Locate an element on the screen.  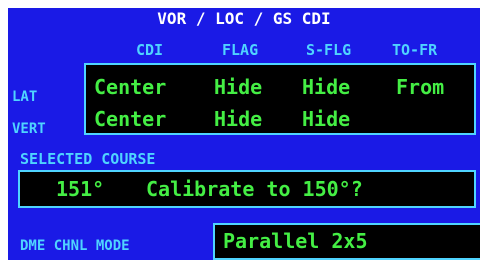
lat-s-flg-field: Hide is located at coordinates (326, 87).